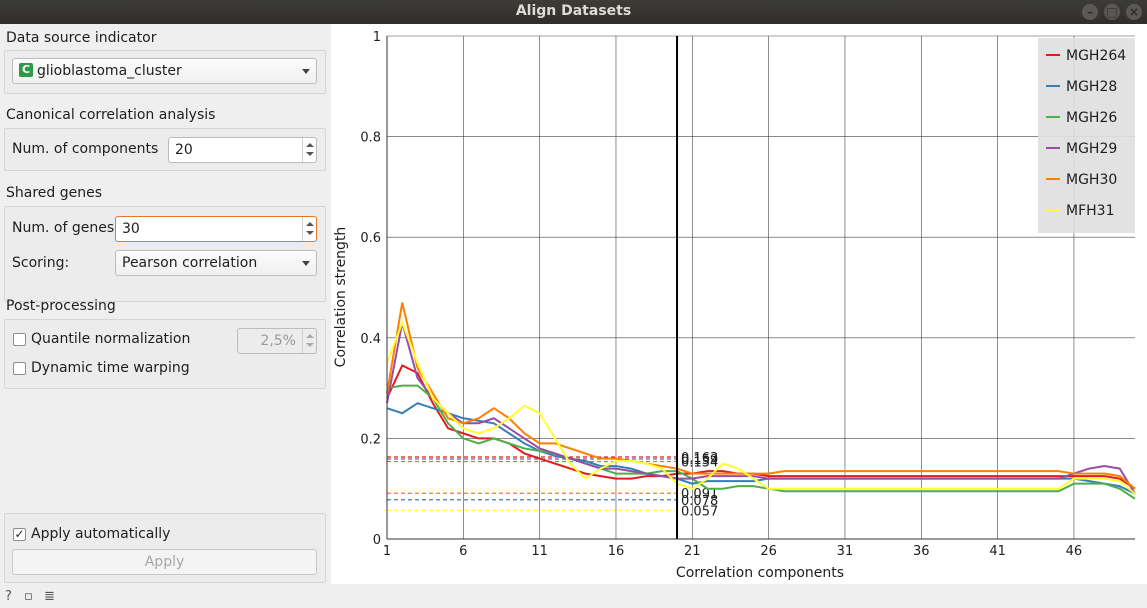 The image size is (1147, 608). Describe the element at coordinates (109, 71) in the screenshot. I see `data-source-value: glioblastoma_cluster` at that location.